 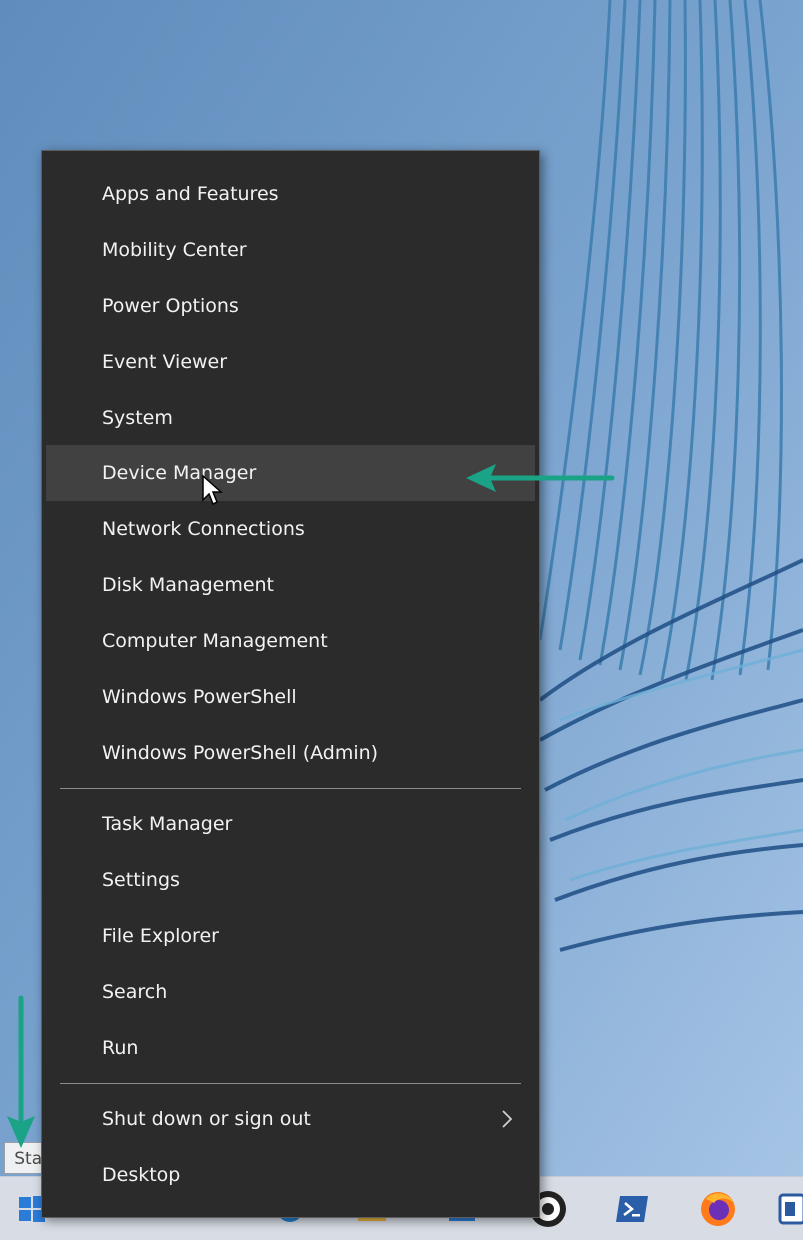 I want to click on menu-item-run: Run, so click(x=290, y=1048).